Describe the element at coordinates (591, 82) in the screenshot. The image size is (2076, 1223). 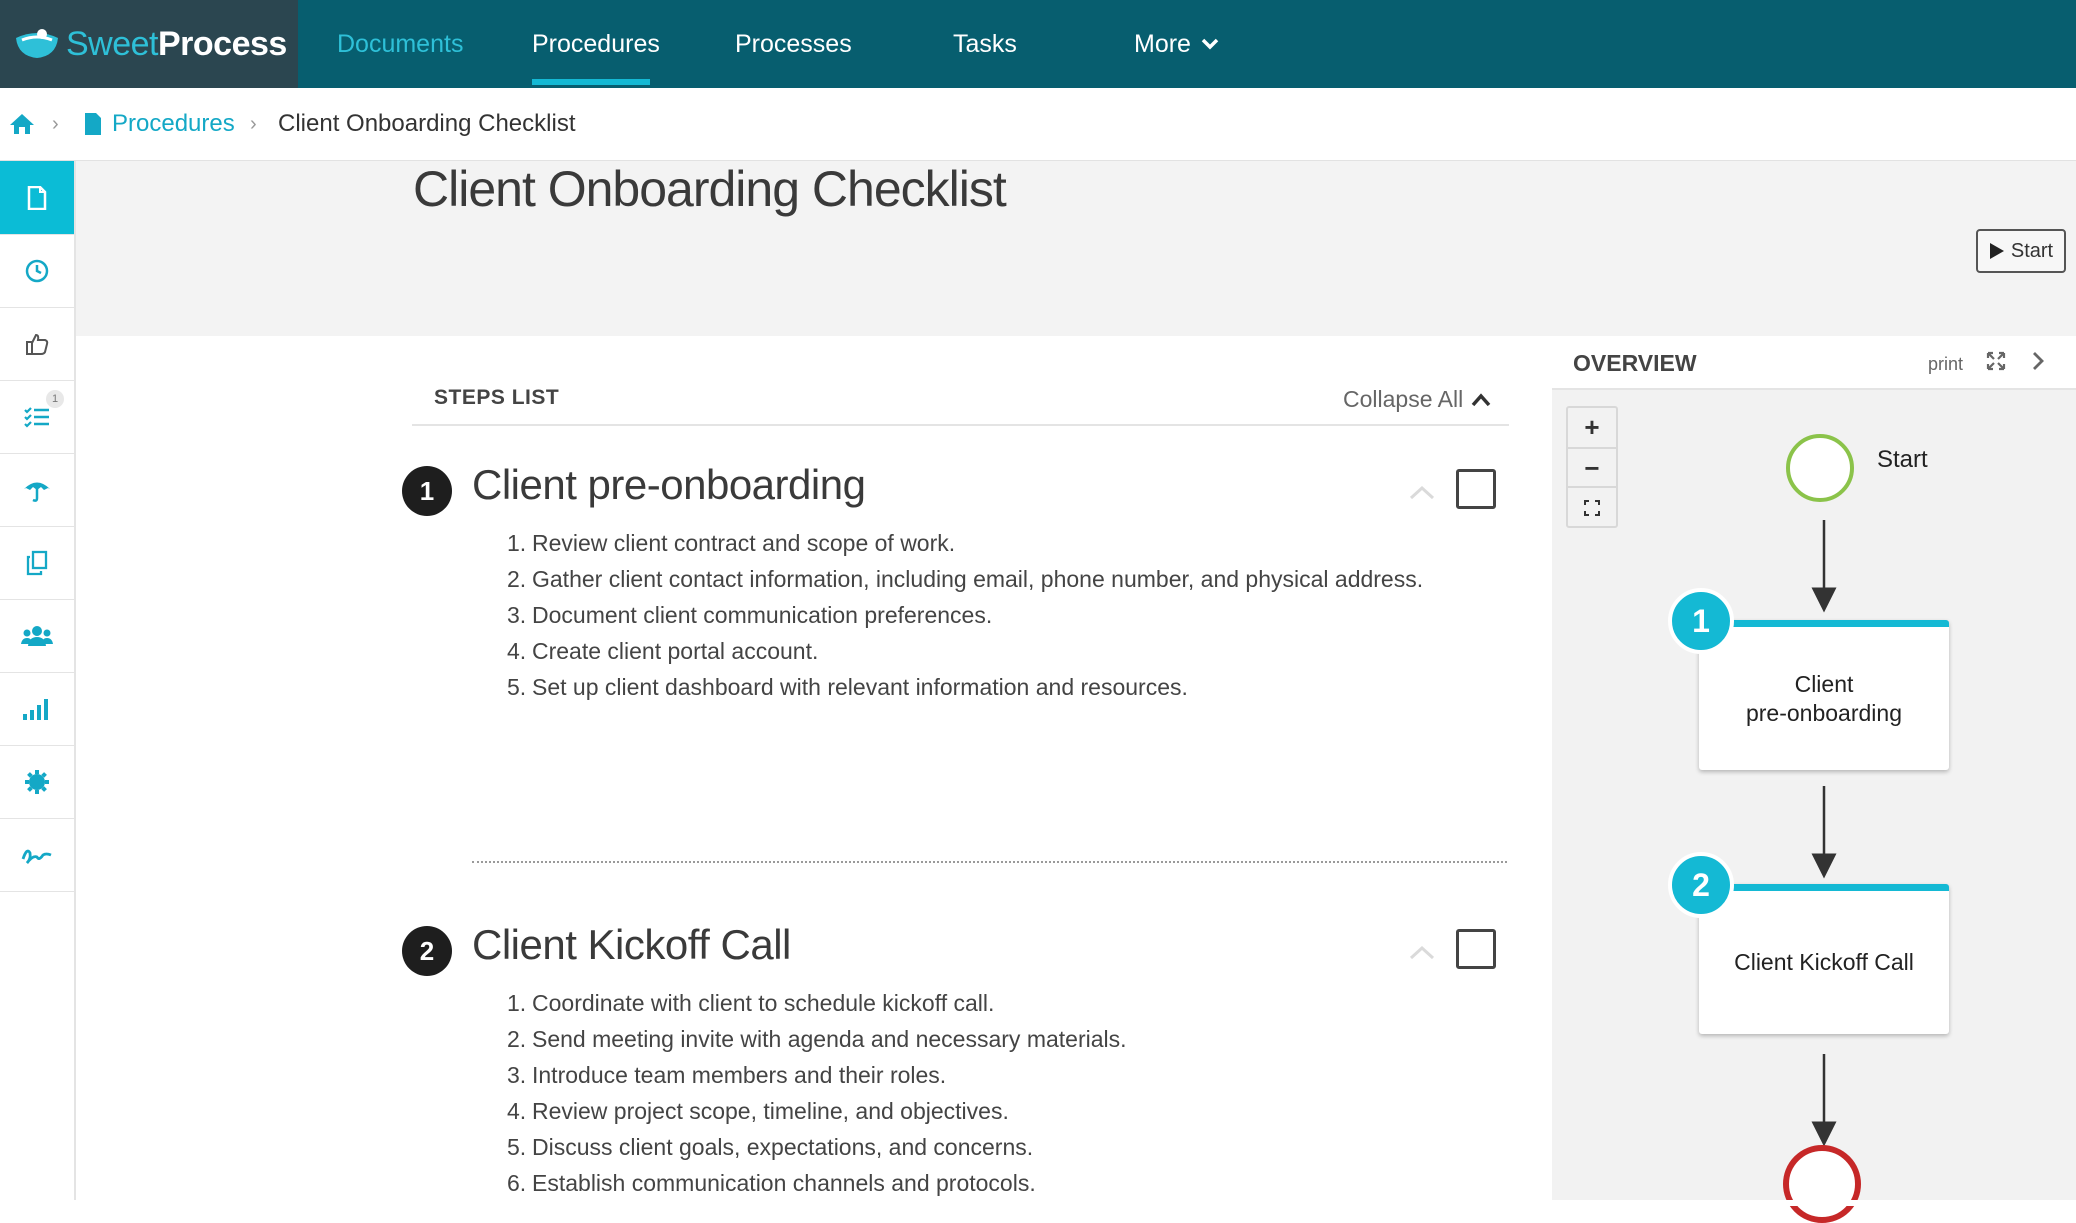
I see `nav-active-indicator` at that location.